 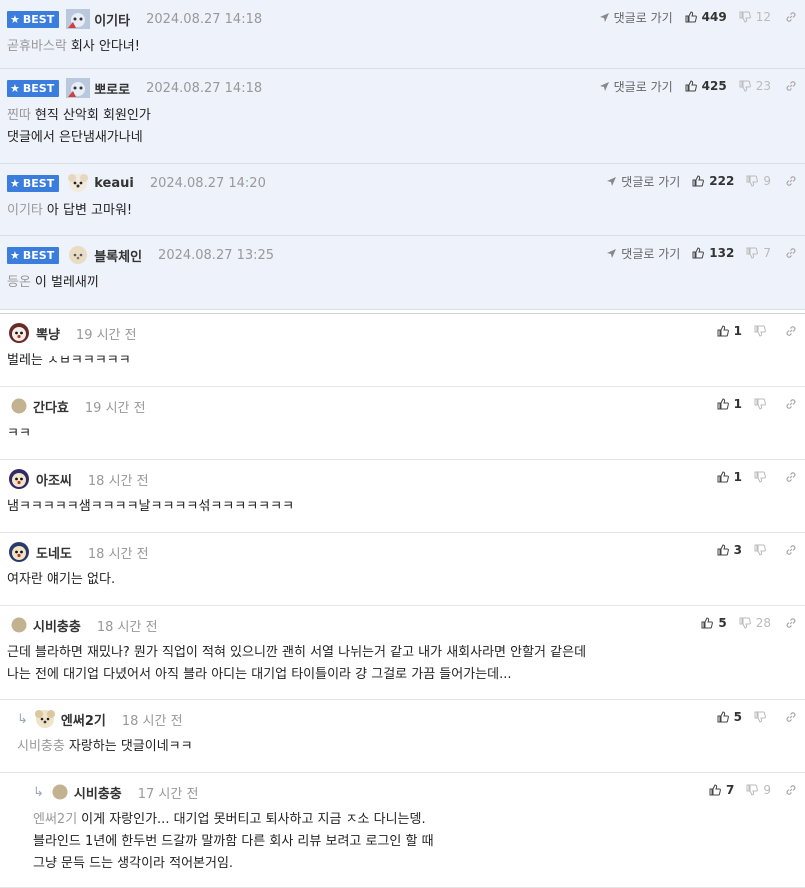 I want to click on author-nickname: 뽁냥, so click(x=48, y=333).